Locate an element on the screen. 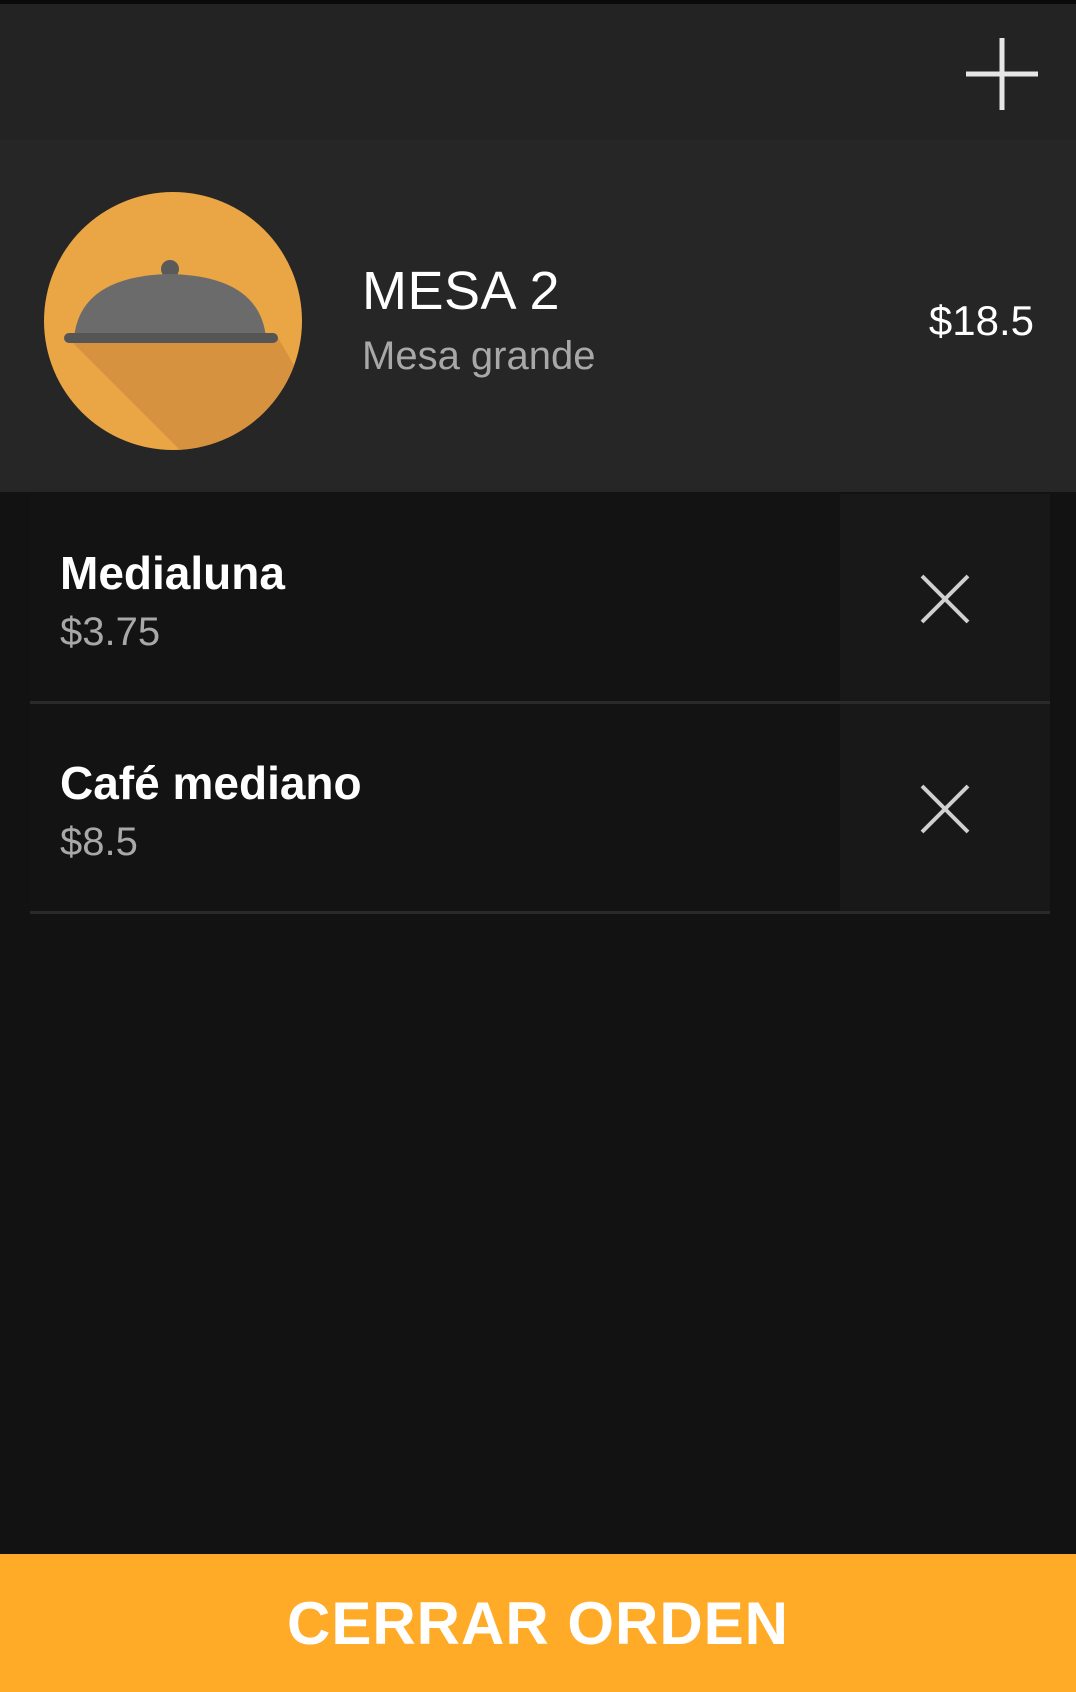  table-avatar is located at coordinates (173, 321).